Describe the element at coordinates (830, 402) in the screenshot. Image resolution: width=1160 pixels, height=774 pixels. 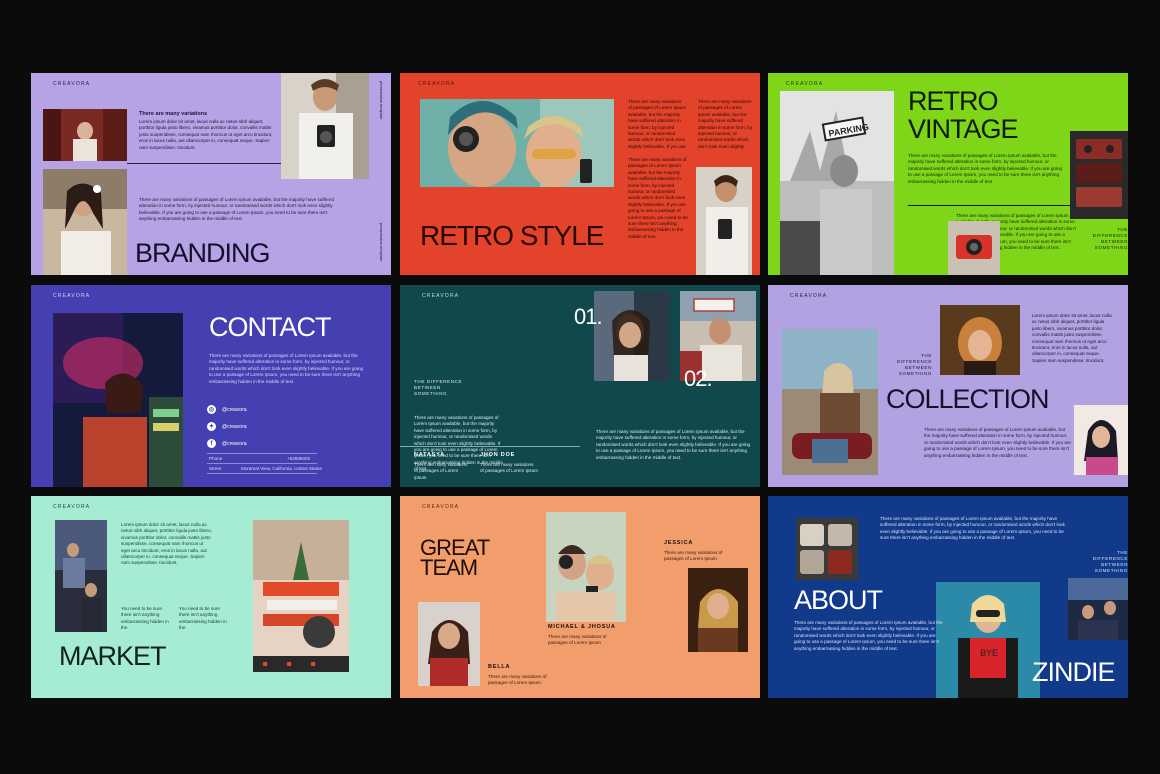
I see `photo-car-woman` at that location.